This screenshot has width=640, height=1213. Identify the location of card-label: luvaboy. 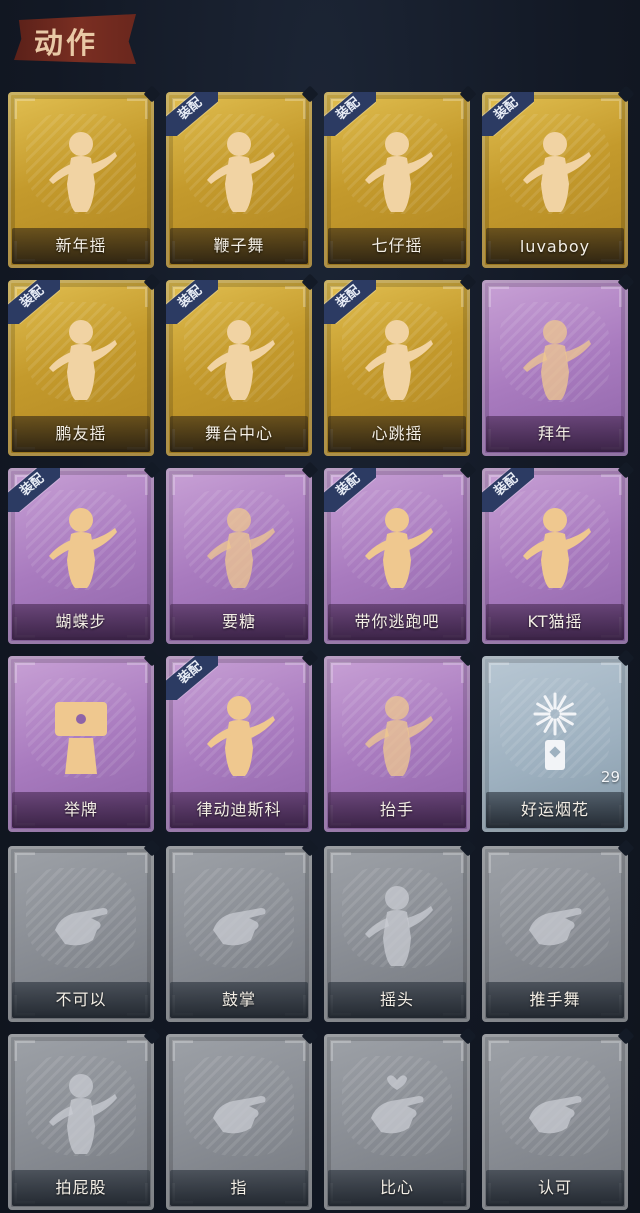
(555, 246).